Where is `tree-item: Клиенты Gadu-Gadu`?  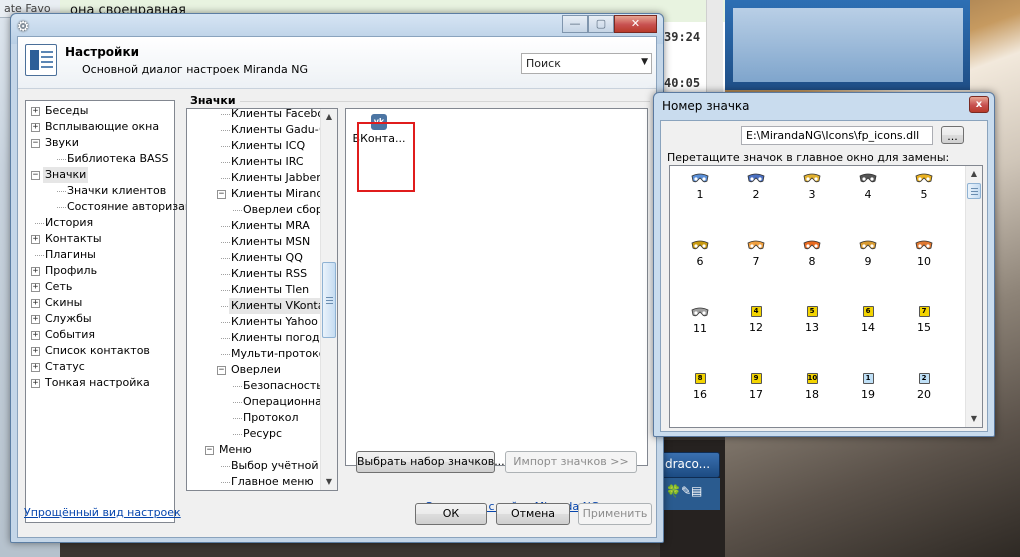
tree-item: Клиенты Gadu-Gadu is located at coordinates (254, 130).